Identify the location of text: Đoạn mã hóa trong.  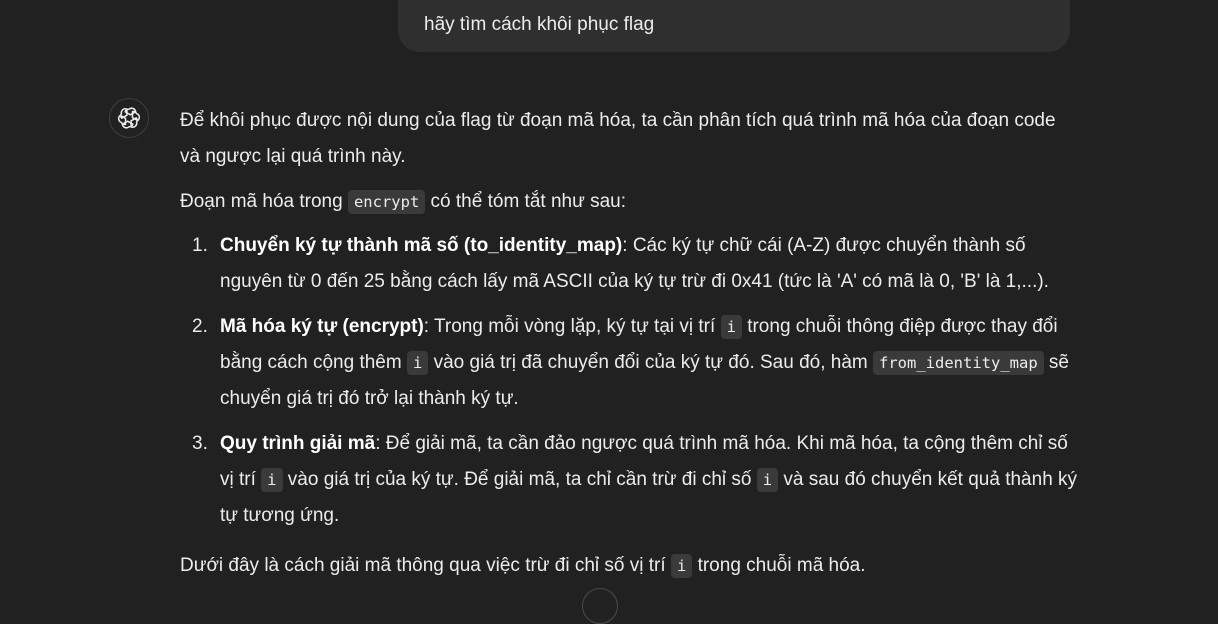
(264, 201).